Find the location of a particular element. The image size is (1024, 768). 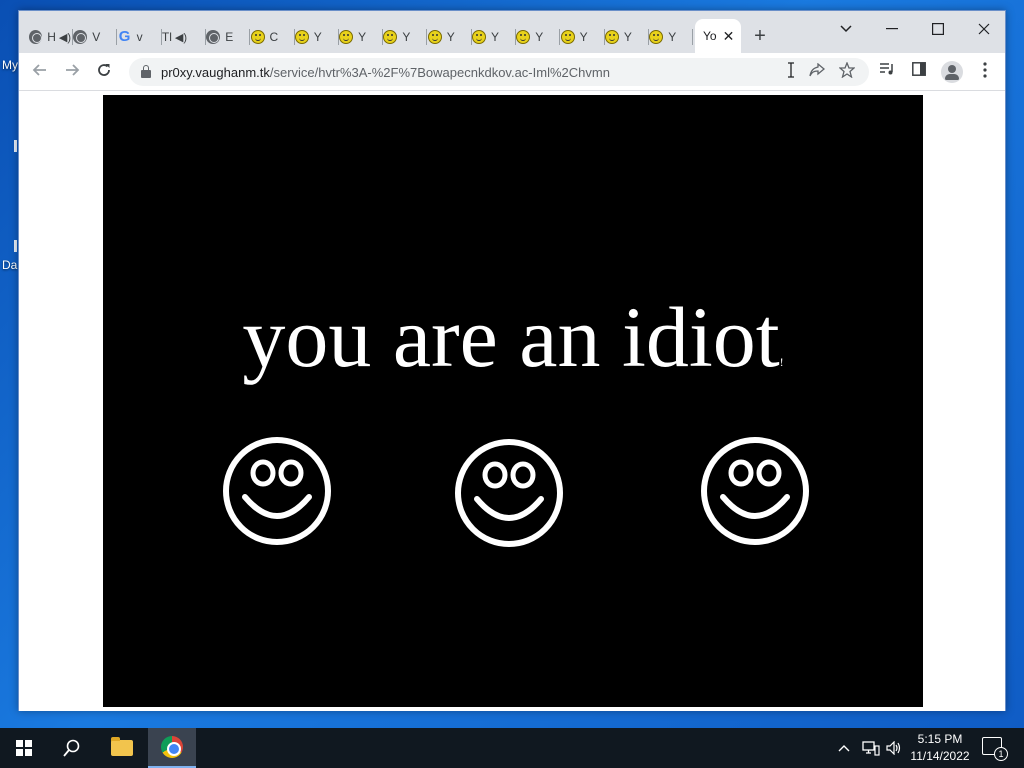

tab-search-button is located at coordinates (846, 29).